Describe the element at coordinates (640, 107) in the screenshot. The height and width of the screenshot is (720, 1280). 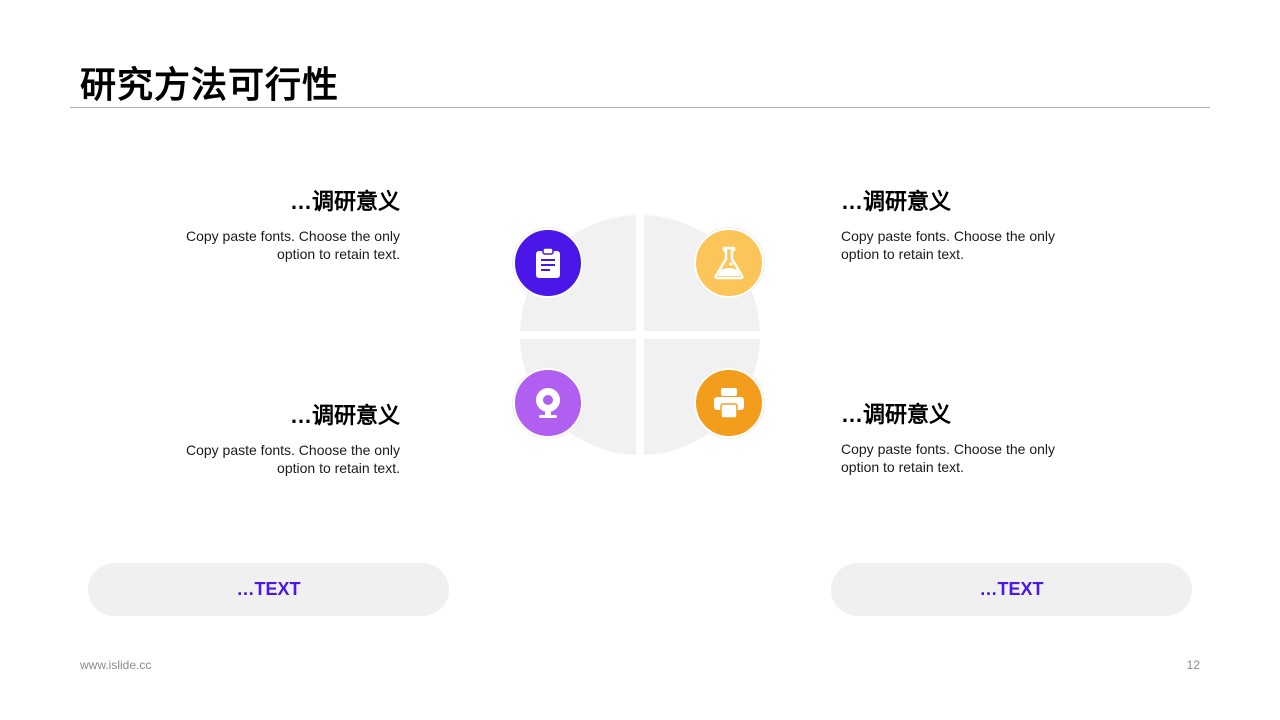
I see `title-divider` at that location.